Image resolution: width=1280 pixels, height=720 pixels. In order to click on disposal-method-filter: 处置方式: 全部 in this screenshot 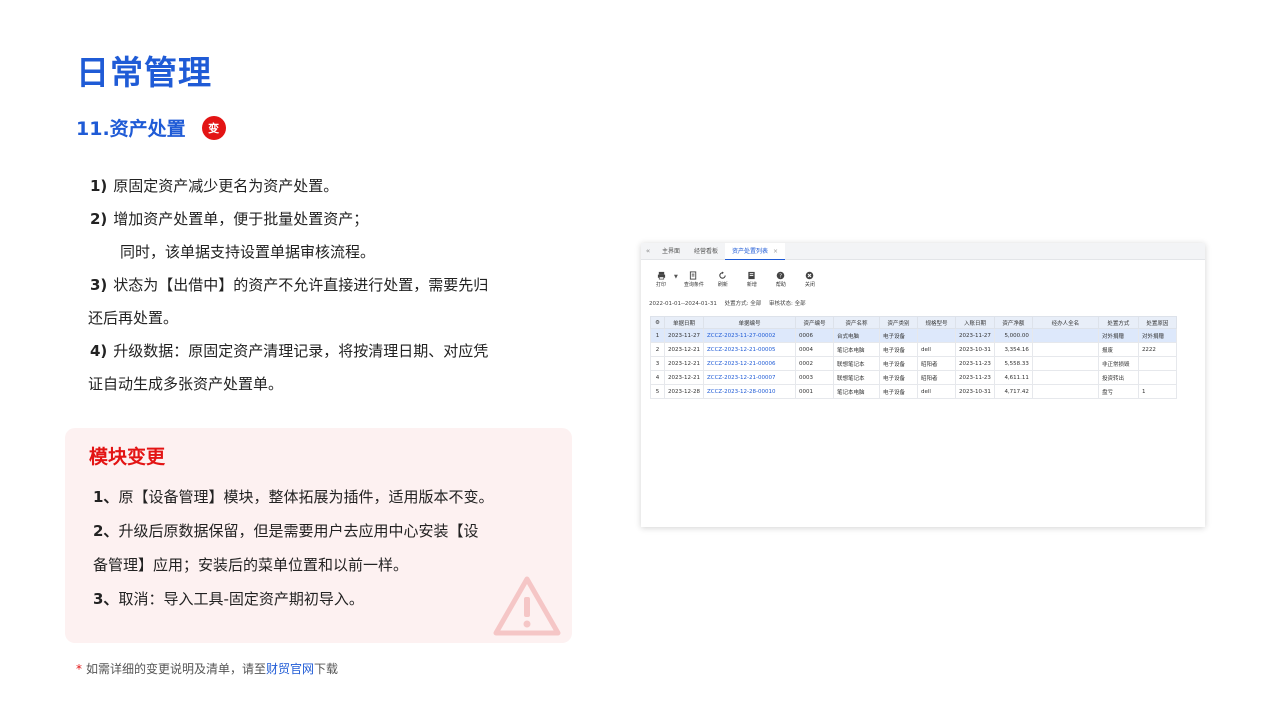, I will do `click(743, 304)`.